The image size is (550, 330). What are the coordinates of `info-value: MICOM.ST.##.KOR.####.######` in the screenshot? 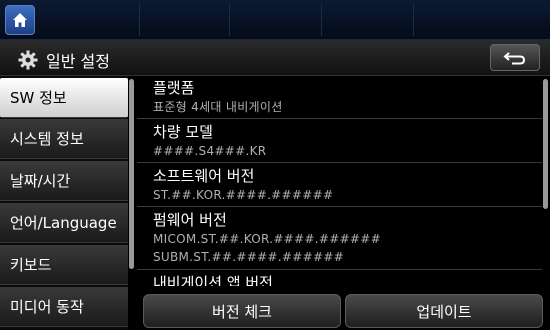 It's located at (267, 239).